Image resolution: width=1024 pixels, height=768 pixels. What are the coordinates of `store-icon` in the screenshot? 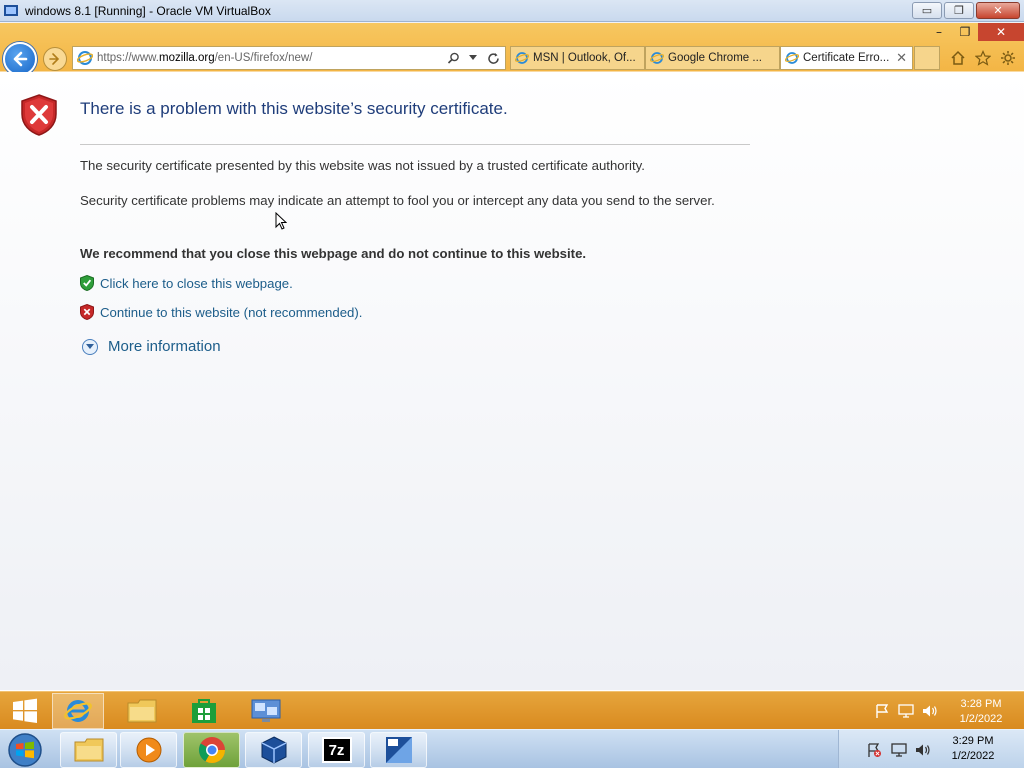 It's located at (204, 711).